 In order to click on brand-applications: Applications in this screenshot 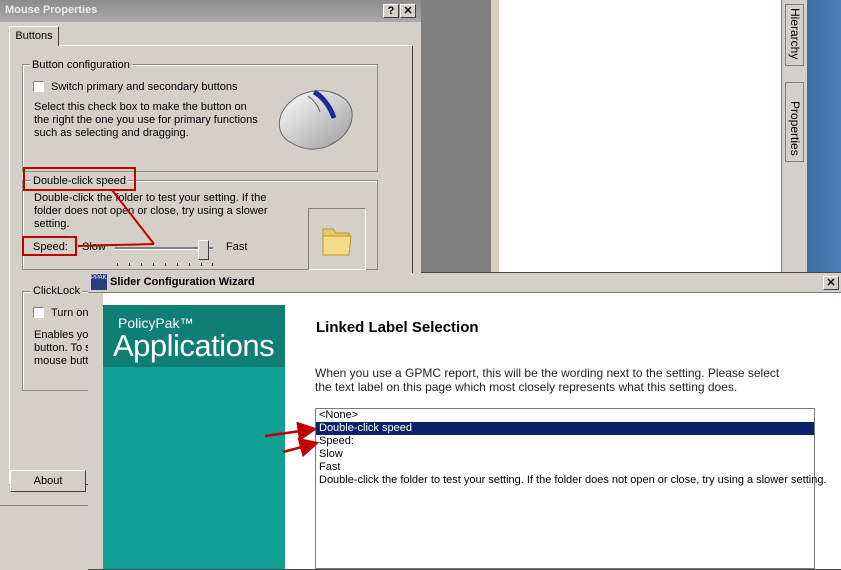, I will do `click(194, 345)`.